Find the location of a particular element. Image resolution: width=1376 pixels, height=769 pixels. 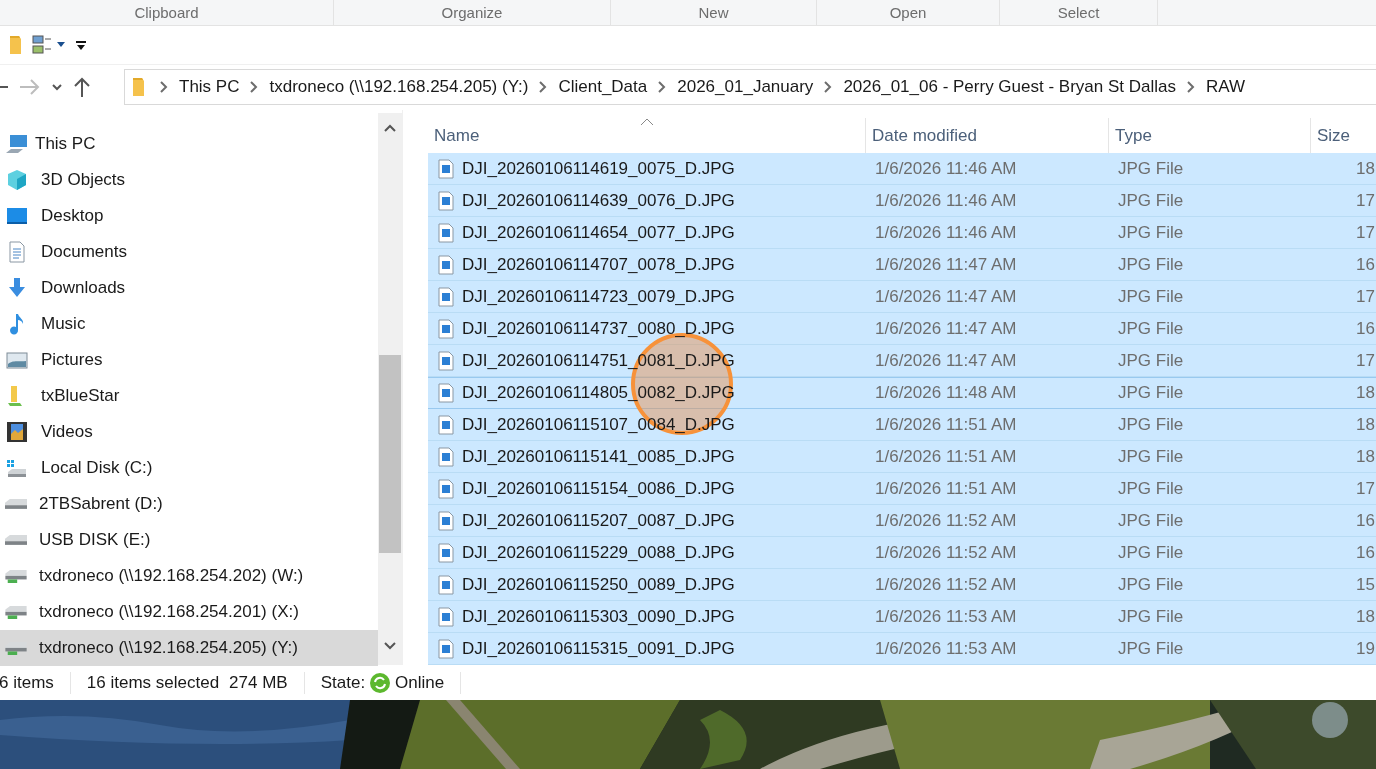

recent-locations-icon is located at coordinates (57, 87).